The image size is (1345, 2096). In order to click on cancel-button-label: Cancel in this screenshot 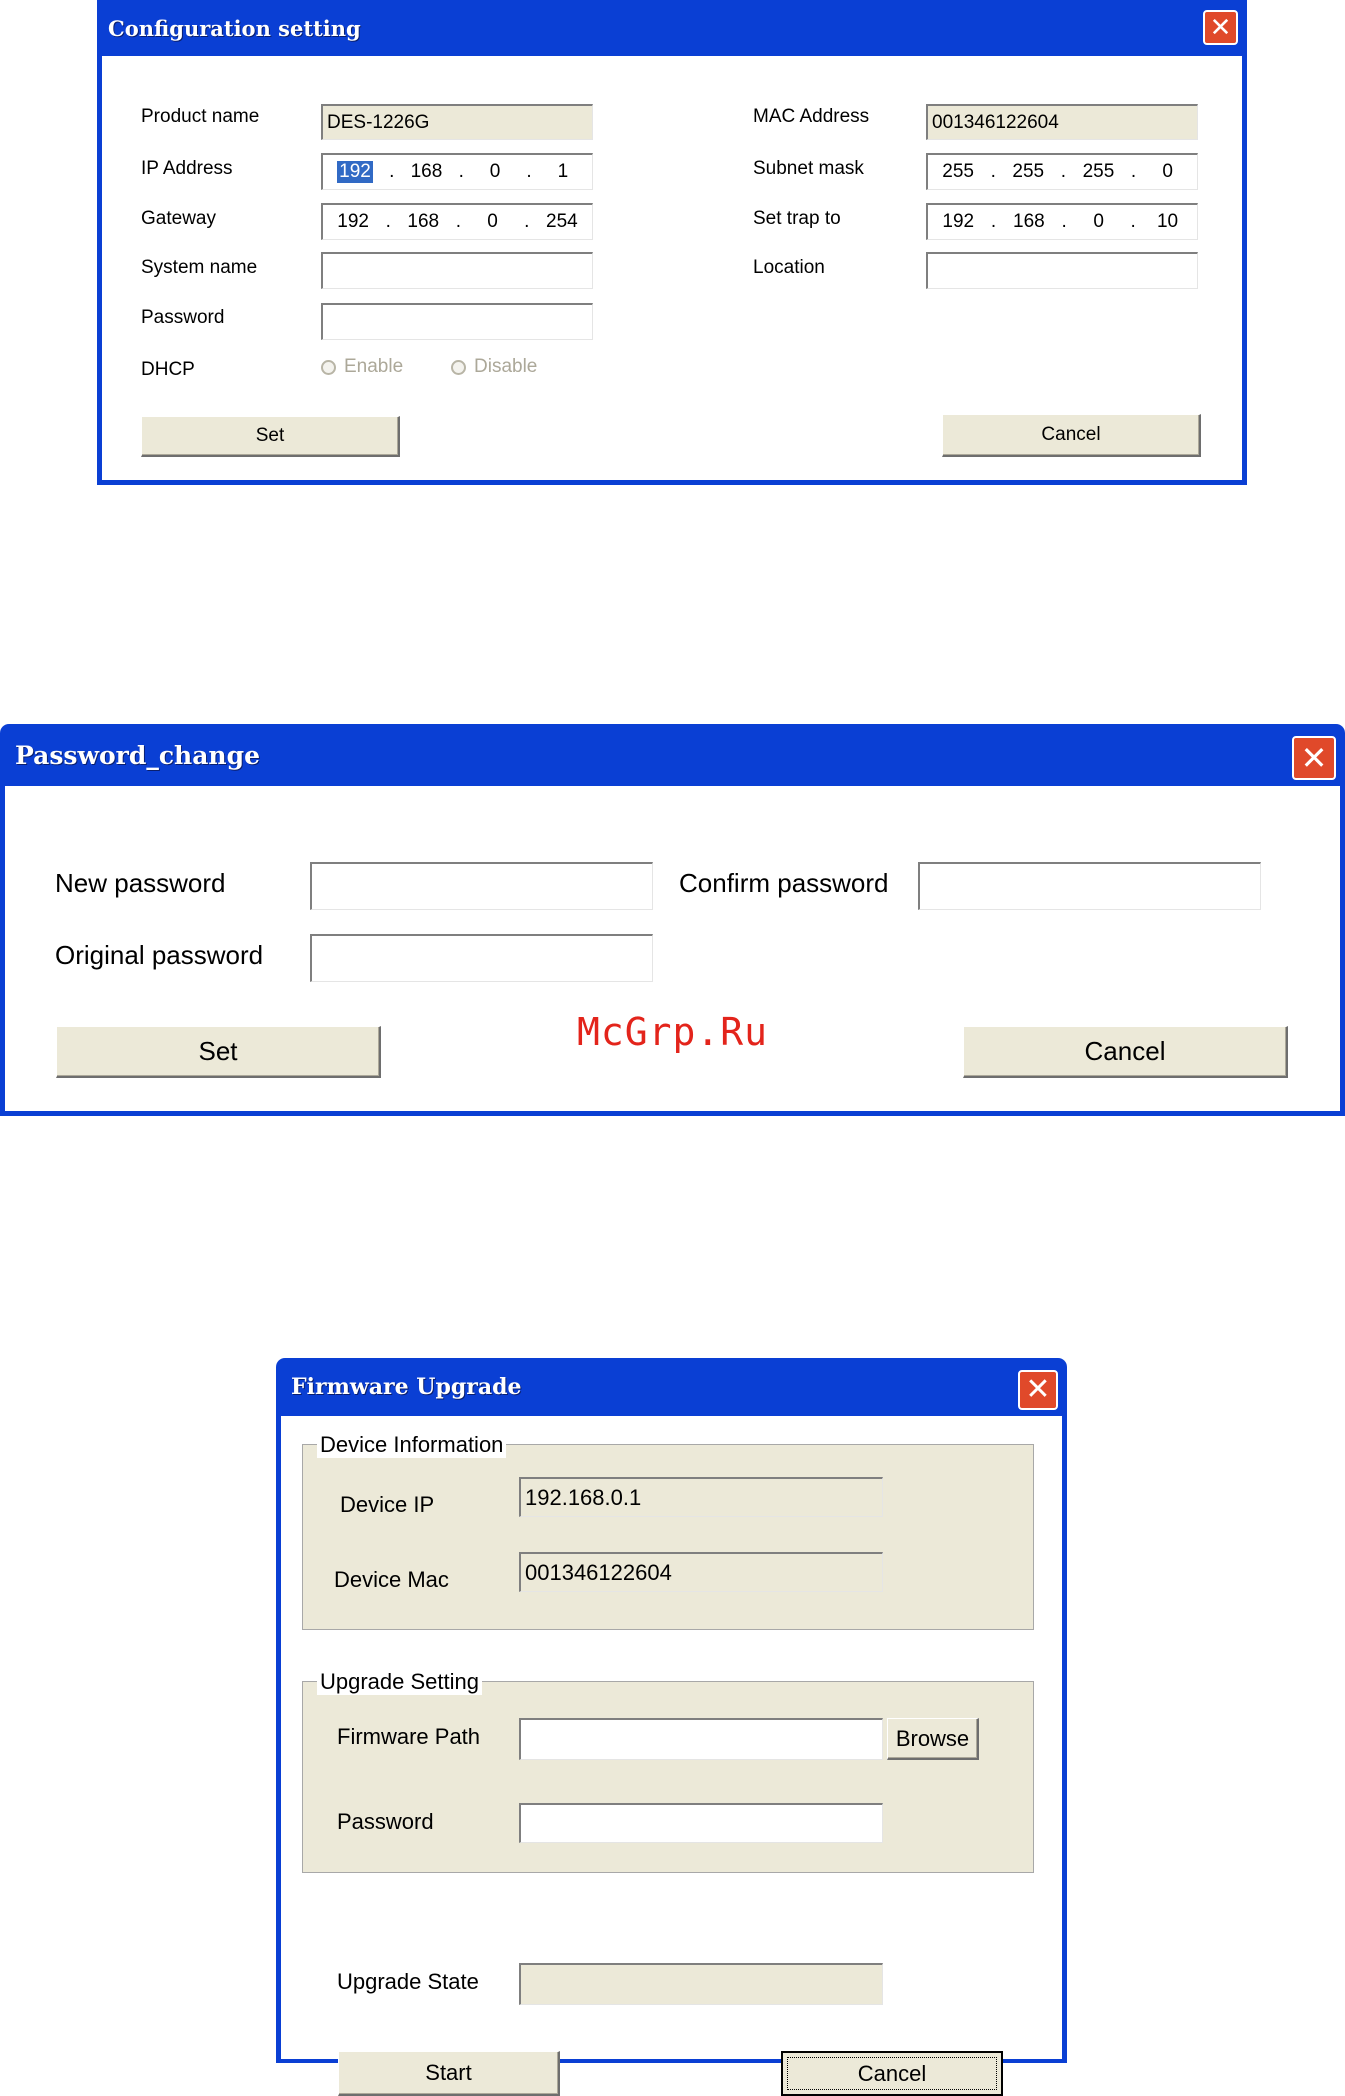, I will do `click(892, 2073)`.